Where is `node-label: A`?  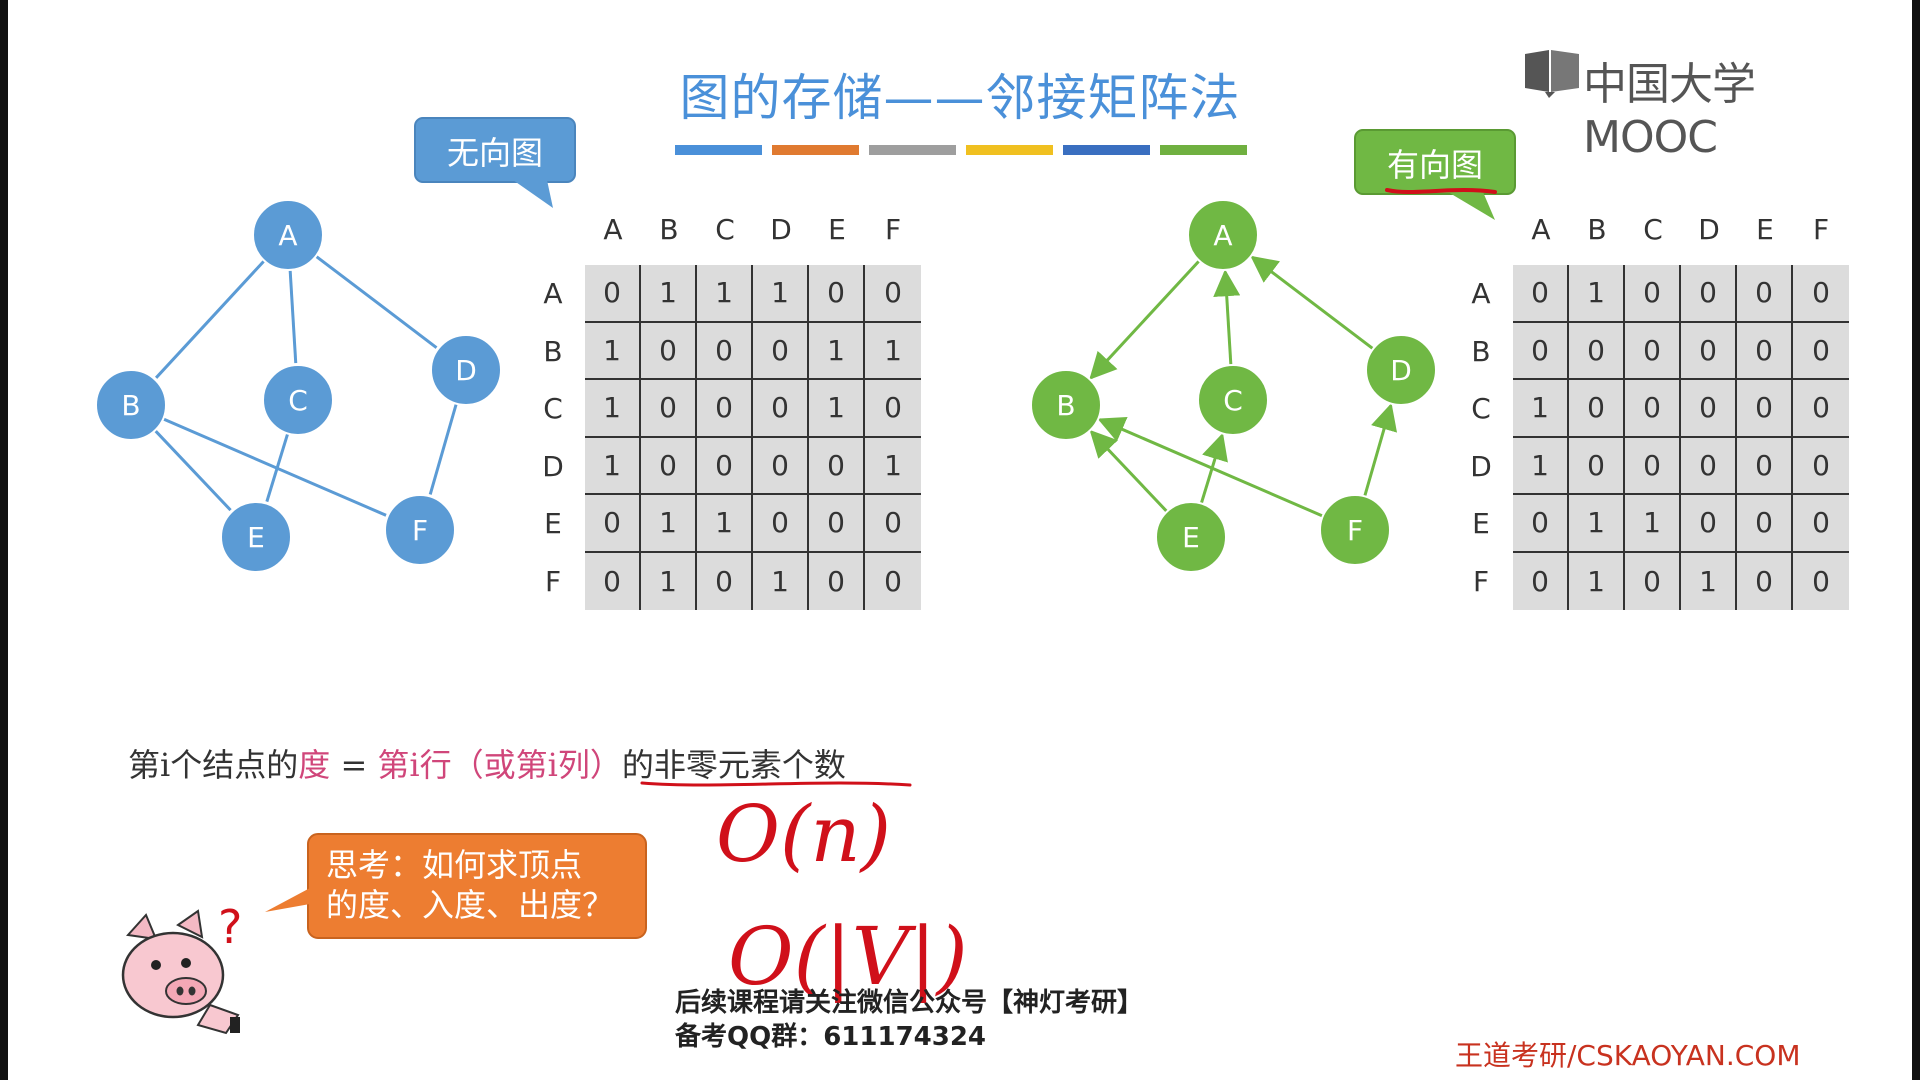
node-label: A is located at coordinates (1222, 235).